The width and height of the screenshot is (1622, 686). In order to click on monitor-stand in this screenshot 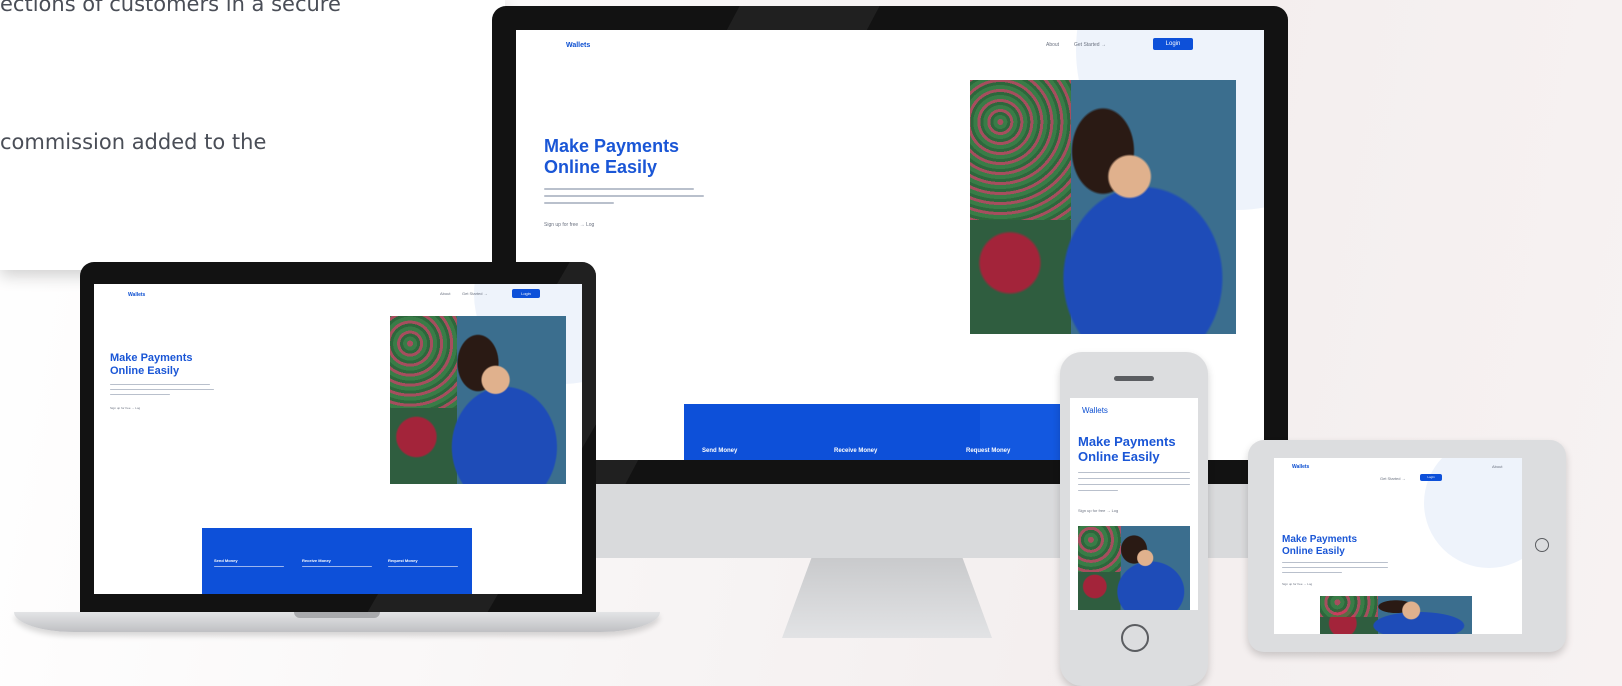, I will do `click(887, 598)`.